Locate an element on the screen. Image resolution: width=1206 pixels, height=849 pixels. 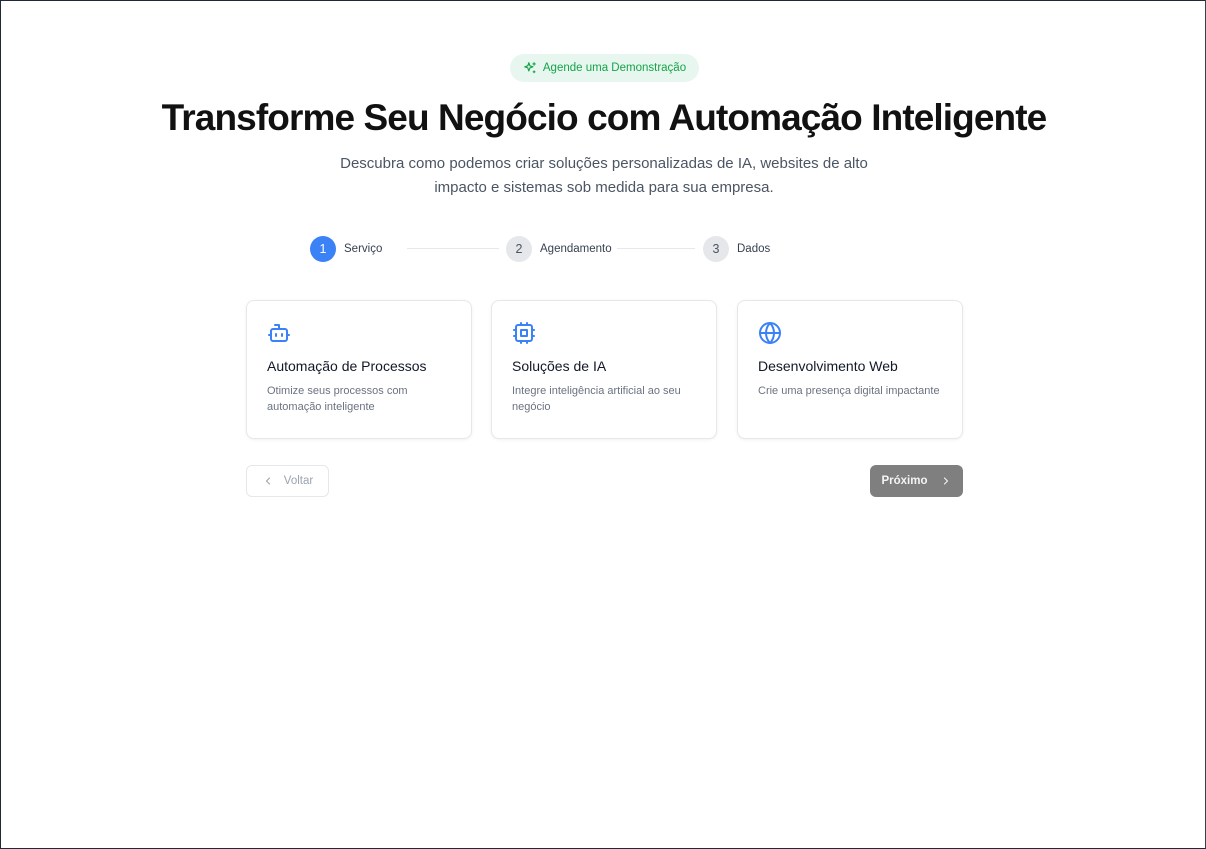
sparkles-icon is located at coordinates (530, 68).